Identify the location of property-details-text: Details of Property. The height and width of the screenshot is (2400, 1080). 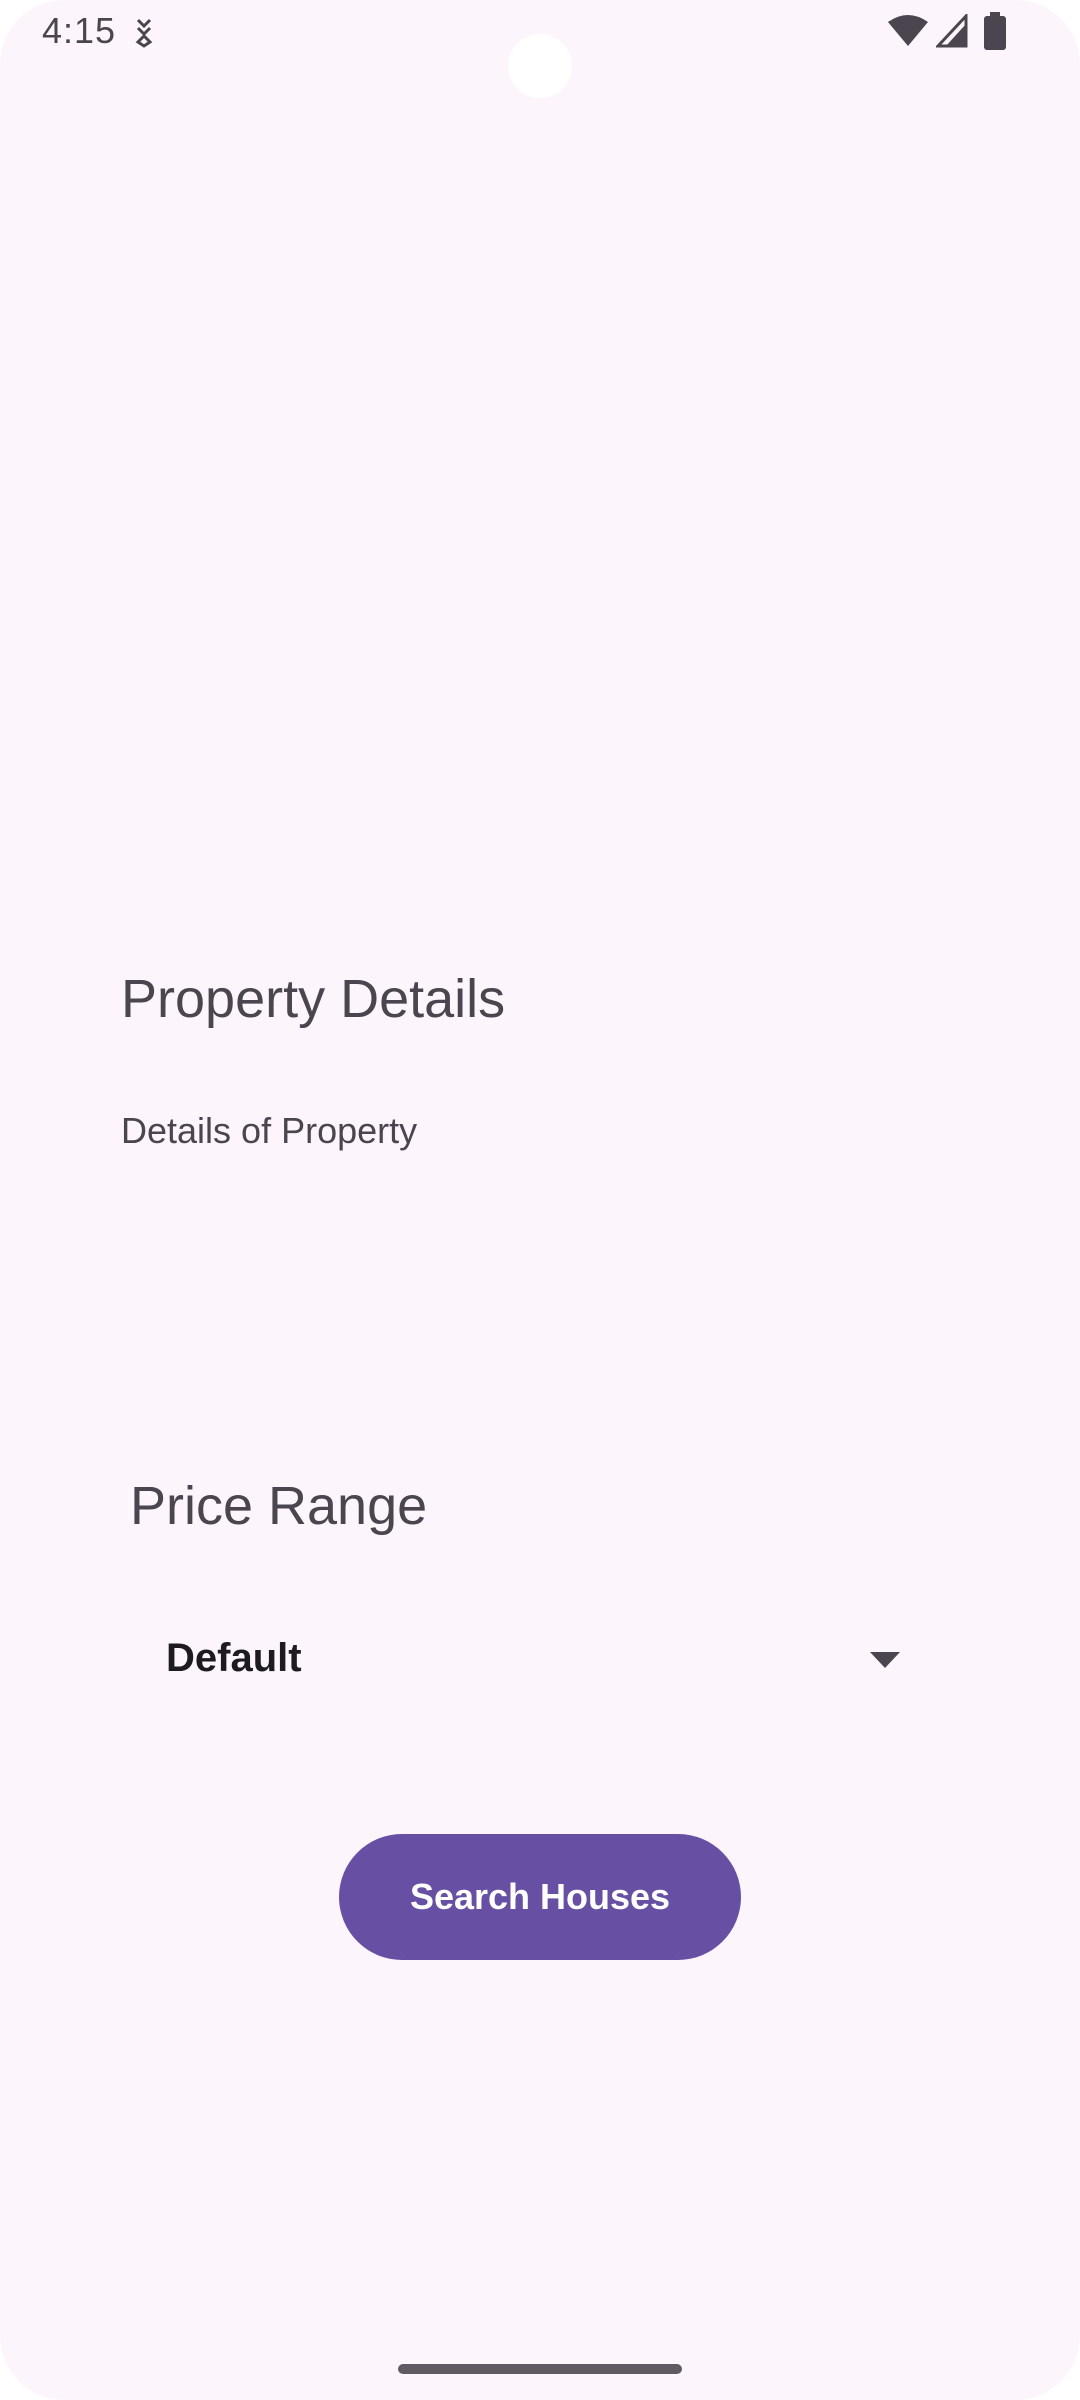
(269, 1130).